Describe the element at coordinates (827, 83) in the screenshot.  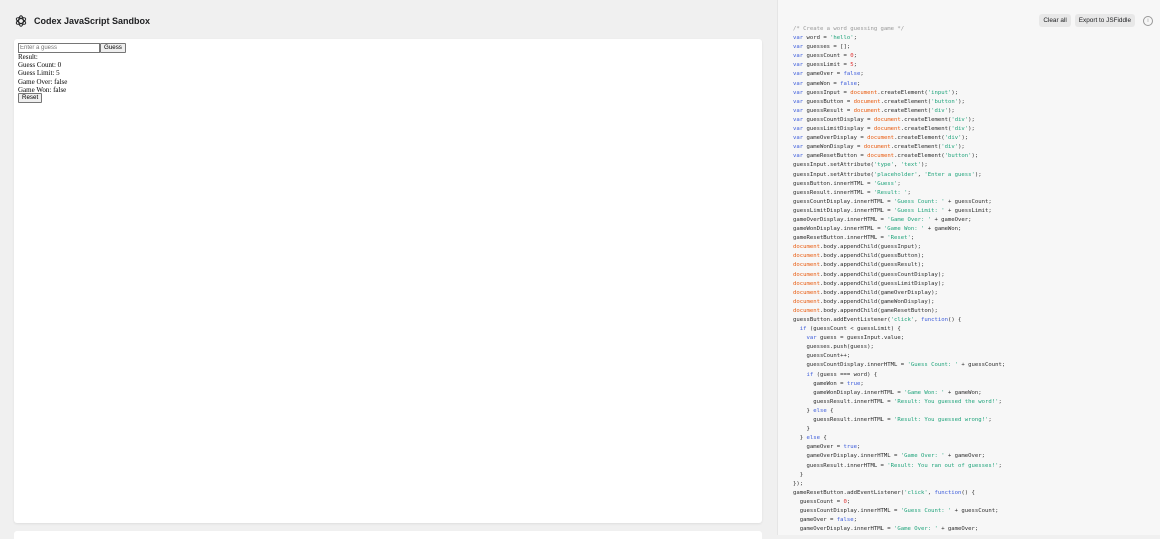
I see `code-line: var gameWon = false;` at that location.